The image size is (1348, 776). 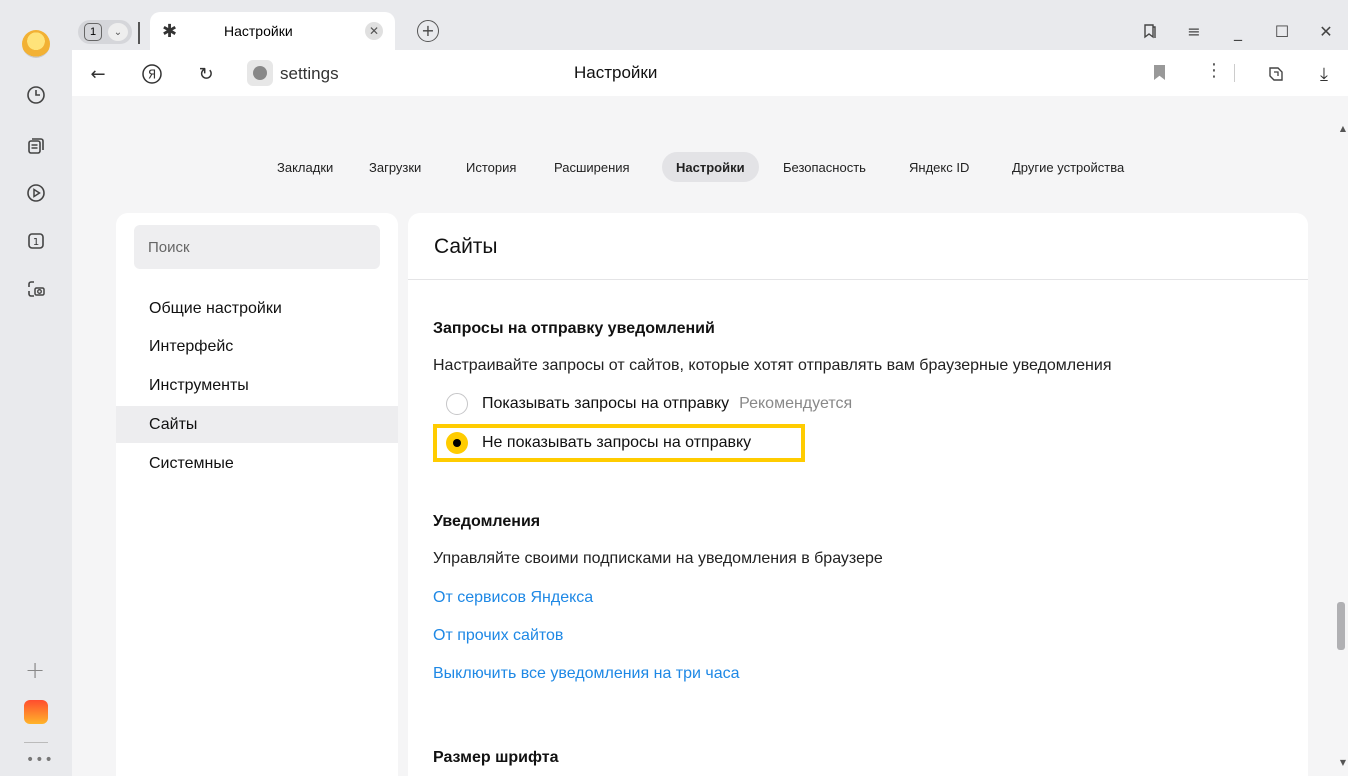 I want to click on minimize-icon: _, so click(x=1238, y=31).